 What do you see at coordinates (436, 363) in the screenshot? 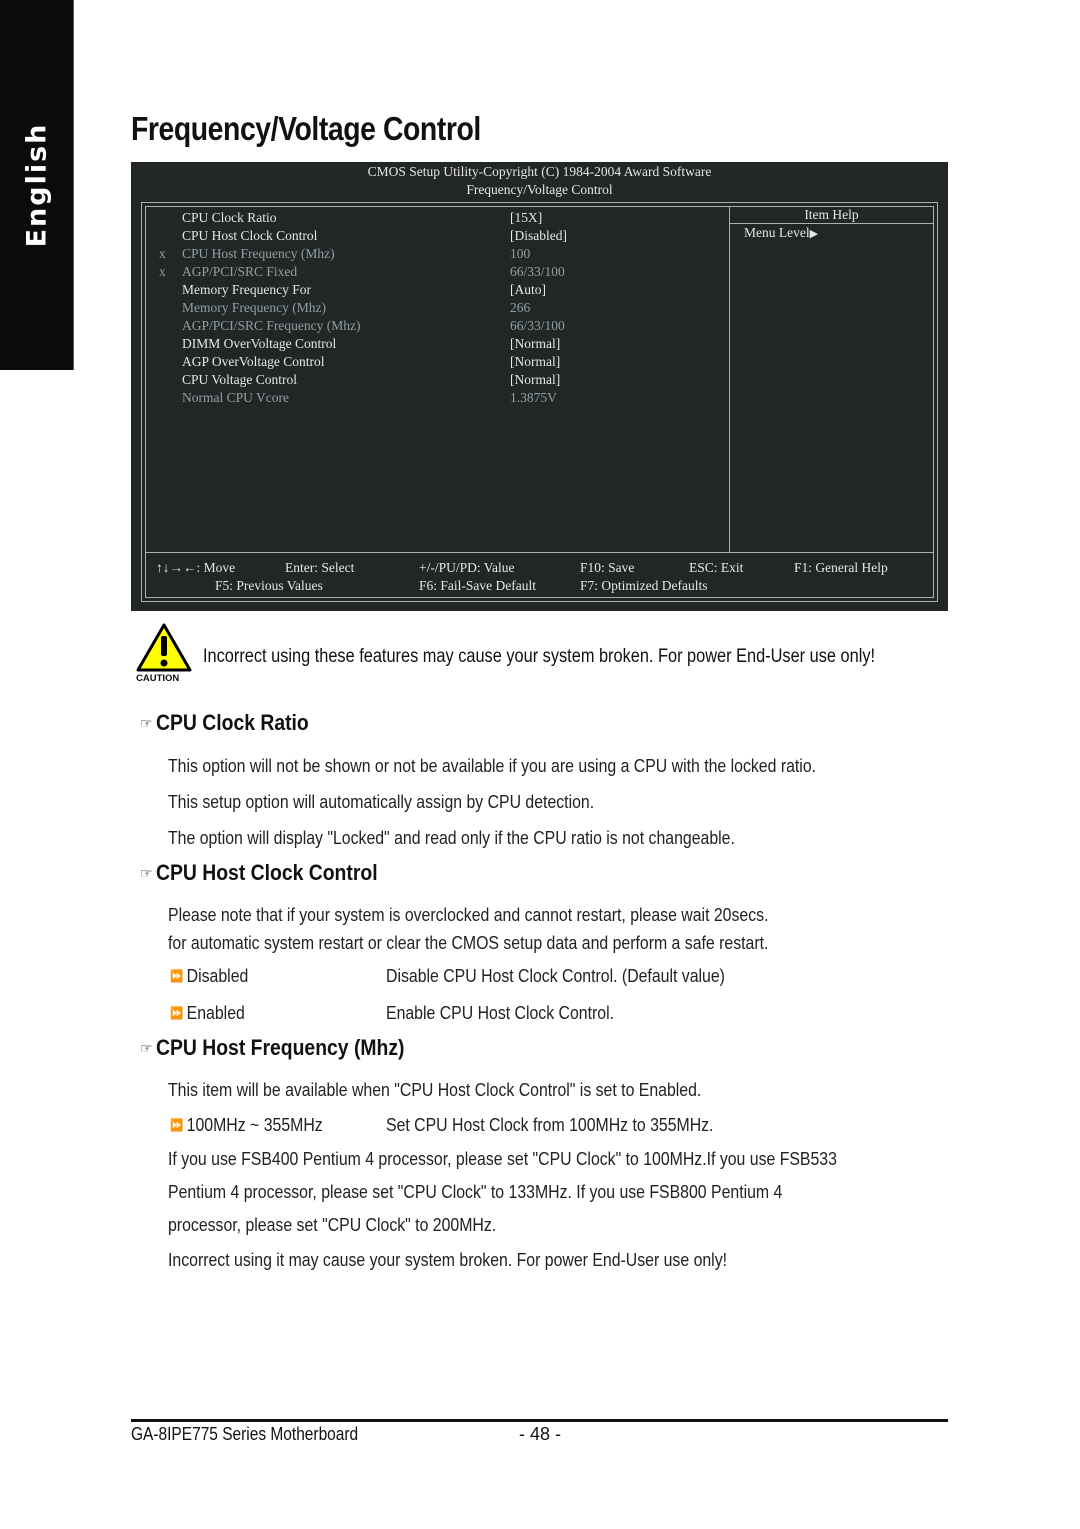
I see `bios-item-agp-overvoltage: AGP OverVoltage Control [Normal]` at bounding box center [436, 363].